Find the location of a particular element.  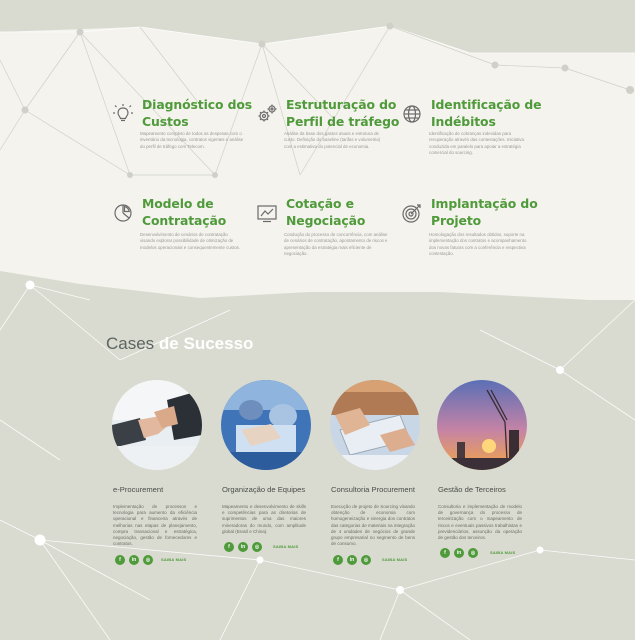

case-title: Gestão de Terceiros is located at coordinates (472, 489).